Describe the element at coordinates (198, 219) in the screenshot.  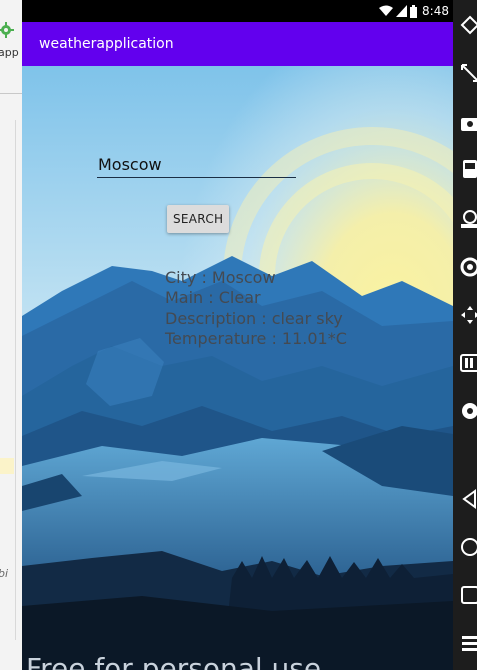
I see `search-button: SEARCH` at that location.